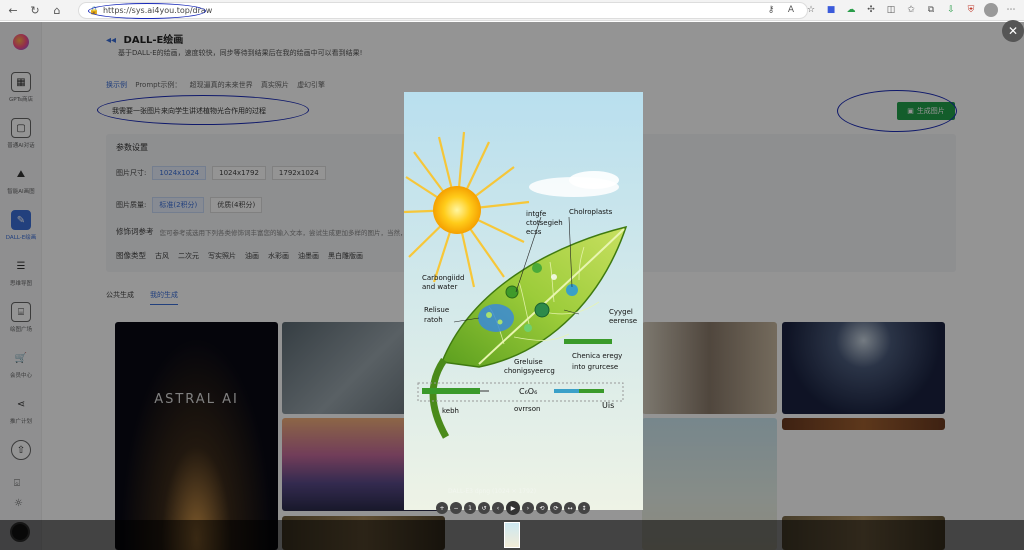 This screenshot has width=1024, height=550. Describe the element at coordinates (791, 10) in the screenshot. I see `read-aloud-icon: A` at that location.